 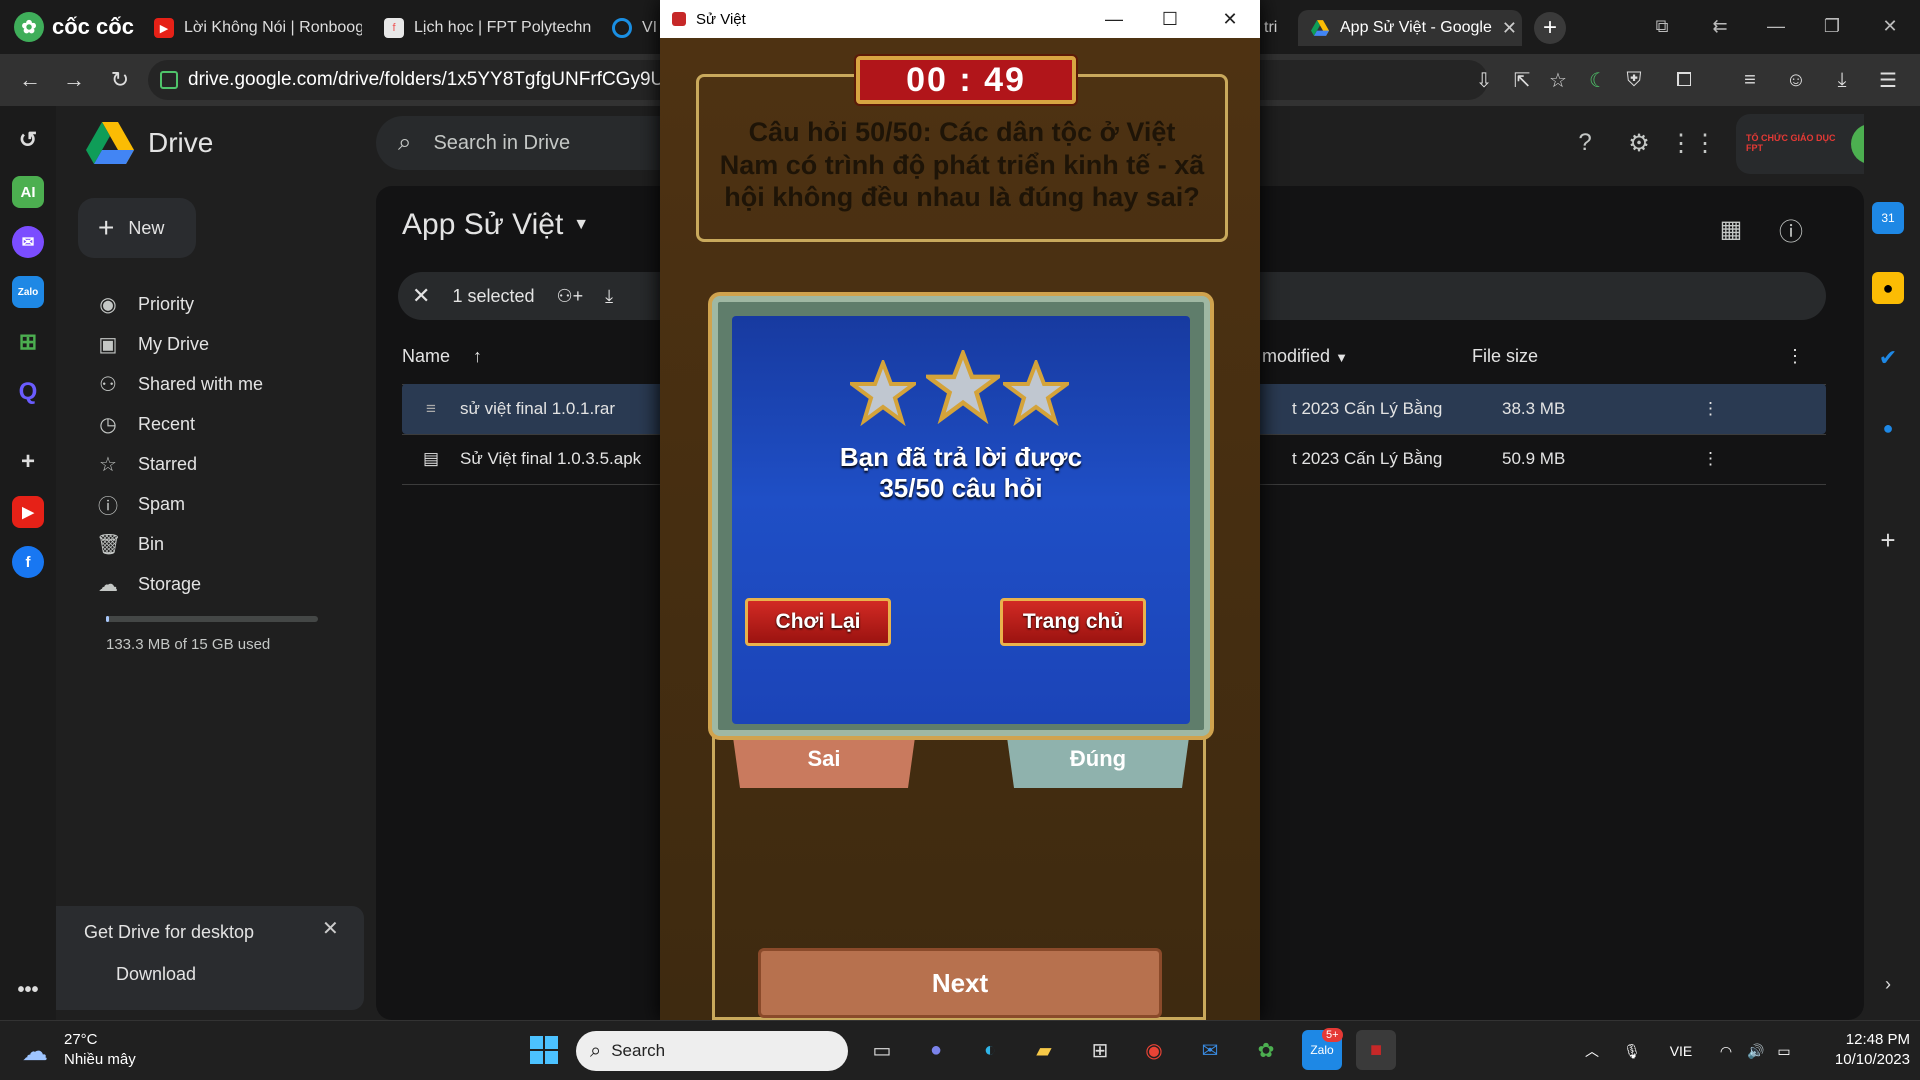 What do you see at coordinates (882, 1050) in the screenshot?
I see `task-view-icon: ▭` at bounding box center [882, 1050].